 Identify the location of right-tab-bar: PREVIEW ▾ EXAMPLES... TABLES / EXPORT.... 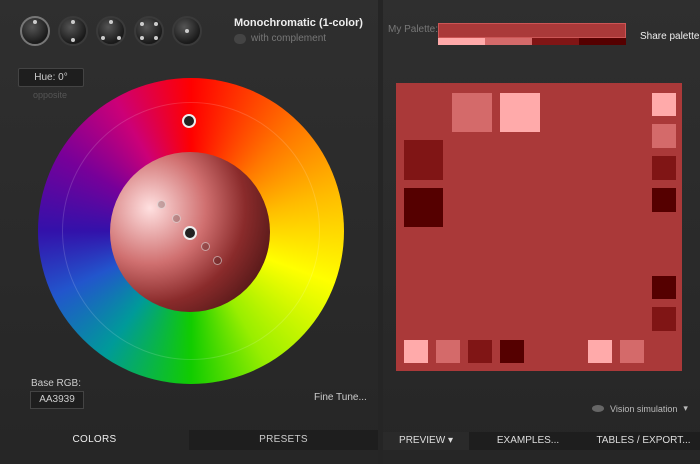
(541, 441).